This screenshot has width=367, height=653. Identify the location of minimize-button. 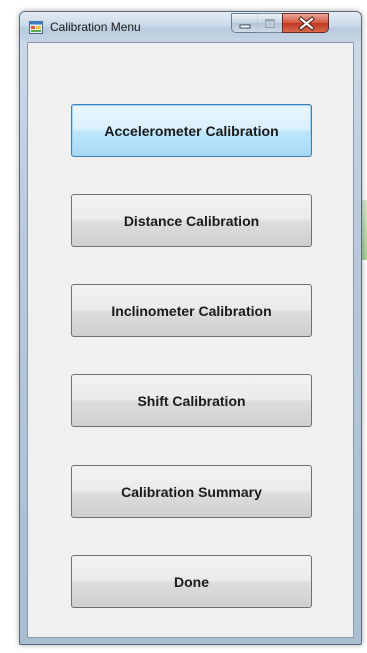
(244, 23).